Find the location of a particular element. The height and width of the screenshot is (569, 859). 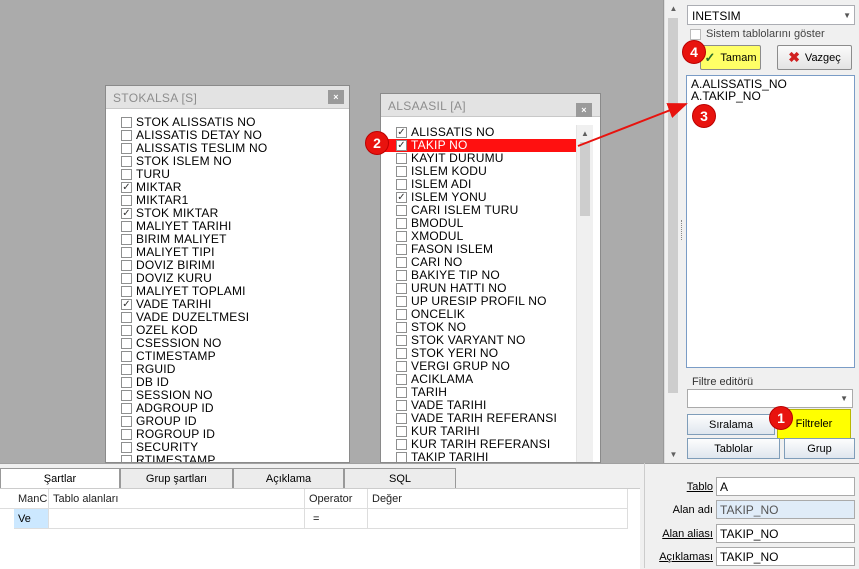

canvas-scrollbar: ▲ ▼ is located at coordinates (672, 231).